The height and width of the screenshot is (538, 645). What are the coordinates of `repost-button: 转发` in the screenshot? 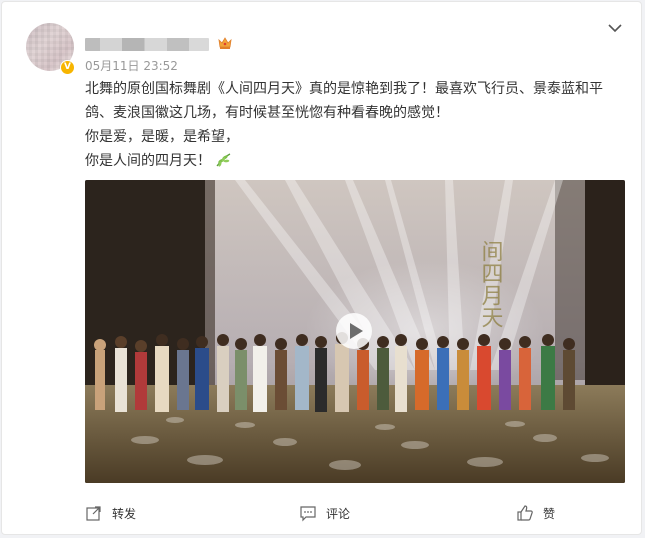 It's located at (110, 513).